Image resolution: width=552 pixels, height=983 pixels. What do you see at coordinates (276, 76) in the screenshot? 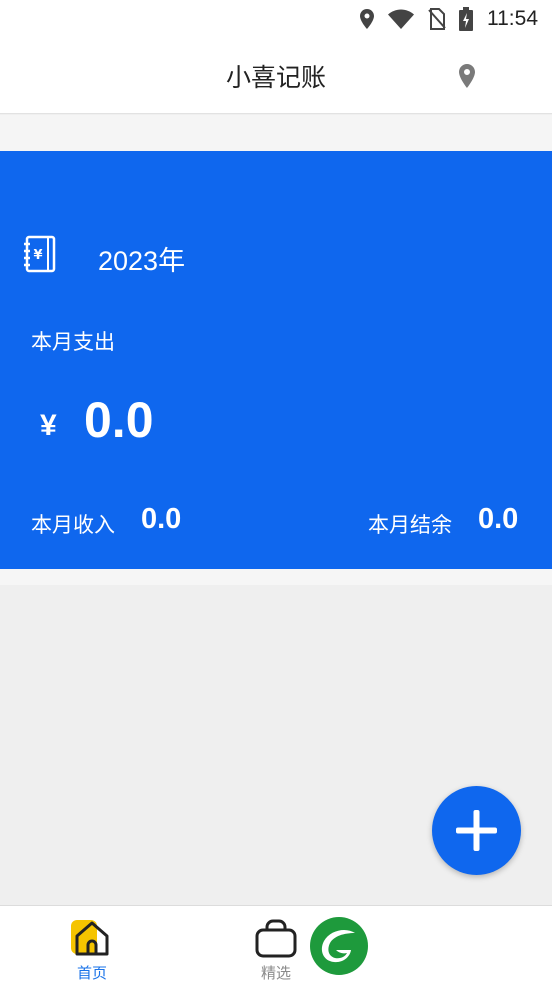
I see `app-bar: 小喜记账` at bounding box center [276, 76].